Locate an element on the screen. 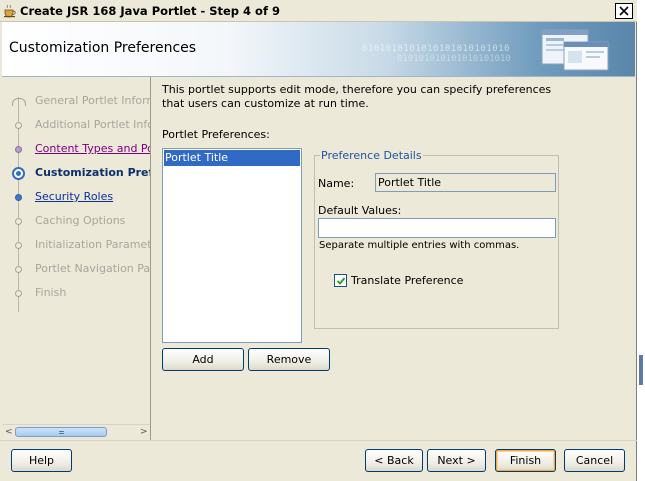  nav-step-additional-portlet-information: Additional Portlet Inform is located at coordinates (76, 126).